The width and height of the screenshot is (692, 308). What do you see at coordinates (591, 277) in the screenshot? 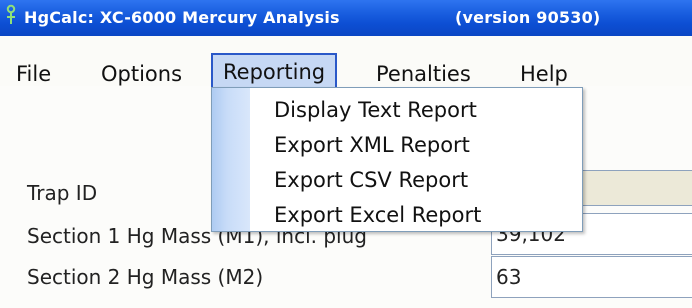
I see `section2-hg-mass-field: 63` at bounding box center [591, 277].